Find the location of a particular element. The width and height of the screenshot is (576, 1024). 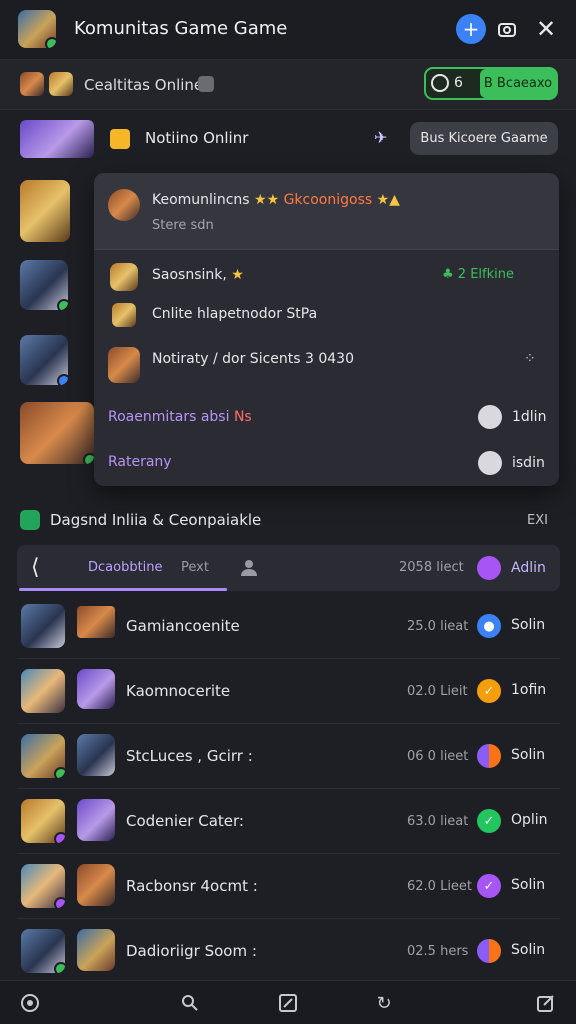

shield-icon is located at coordinates (124, 315).